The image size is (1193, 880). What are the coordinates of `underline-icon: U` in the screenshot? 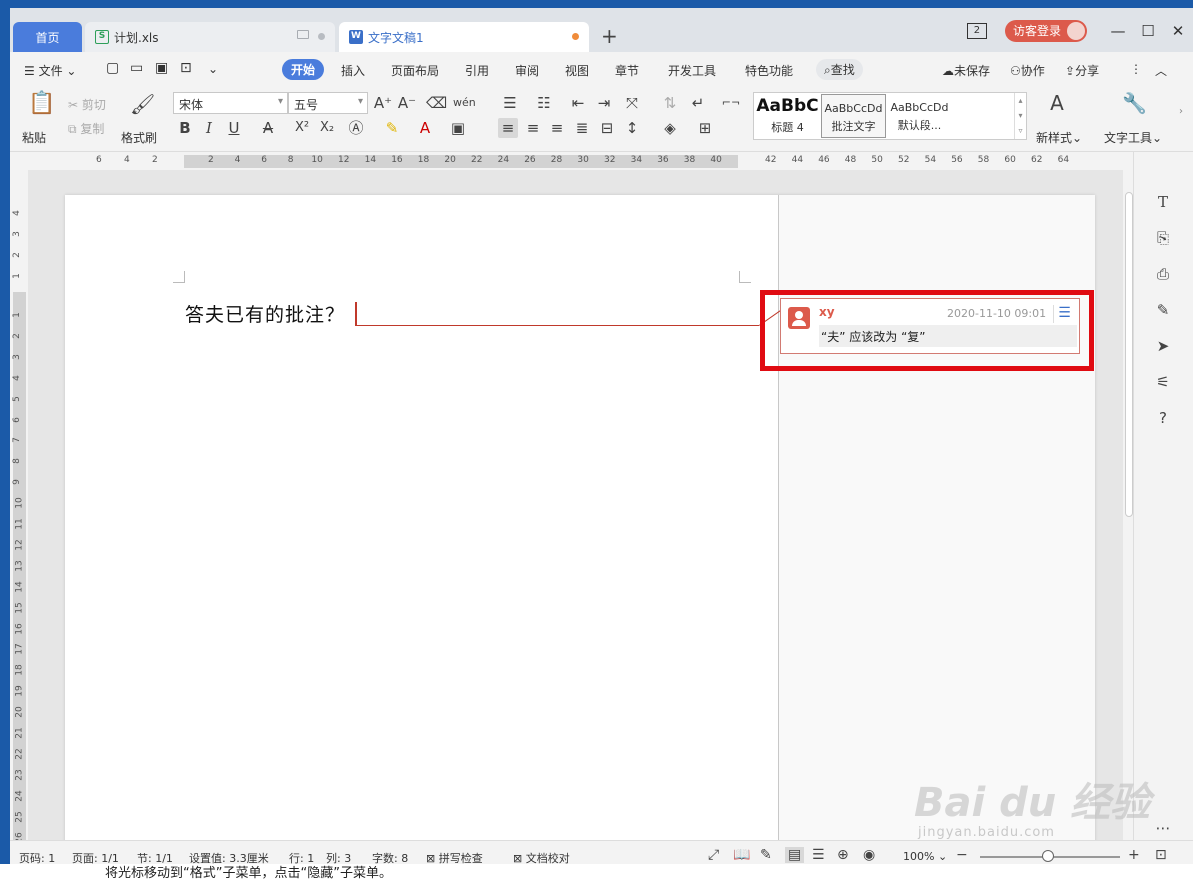 It's located at (234, 128).